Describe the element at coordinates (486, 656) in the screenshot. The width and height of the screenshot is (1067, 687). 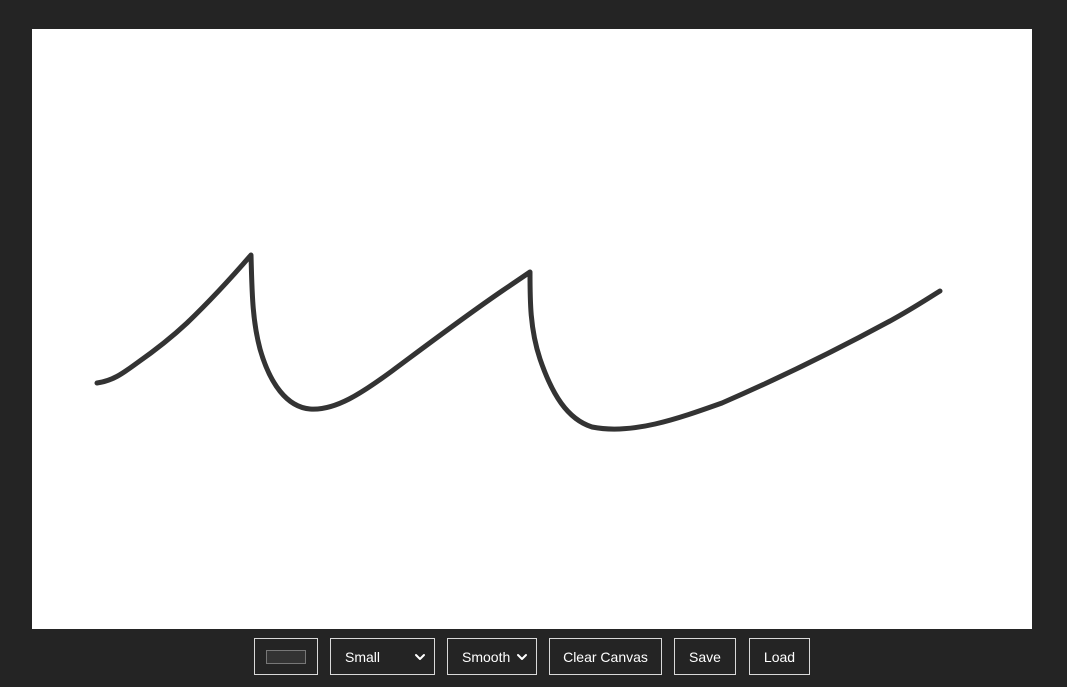
I see `brush-select-value: Smooth` at that location.